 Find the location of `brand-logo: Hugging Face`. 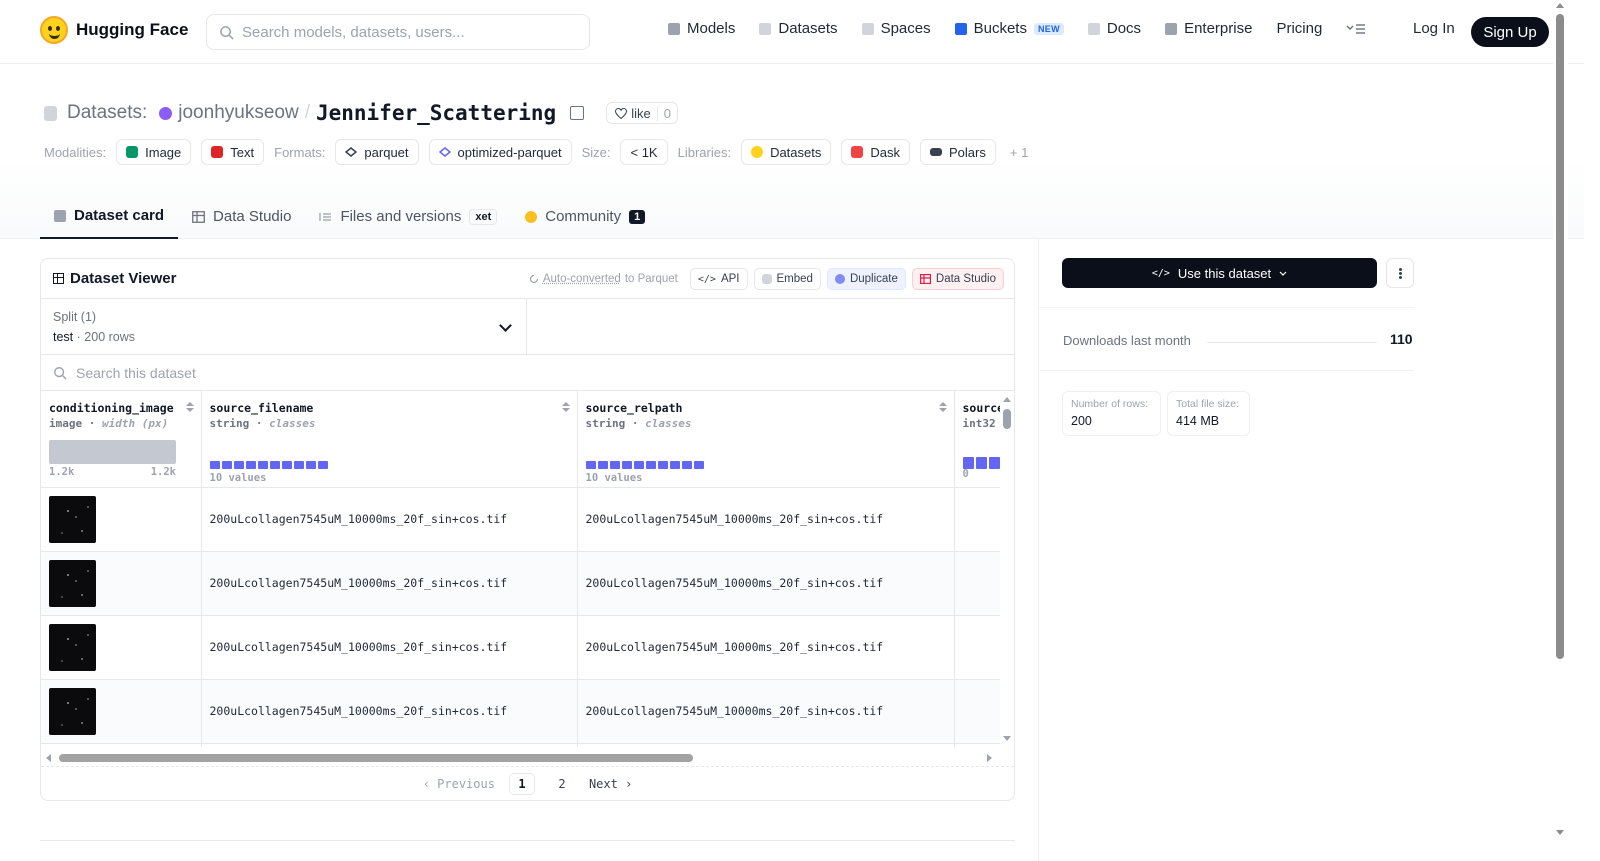

brand-logo: Hugging Face is located at coordinates (114, 30).